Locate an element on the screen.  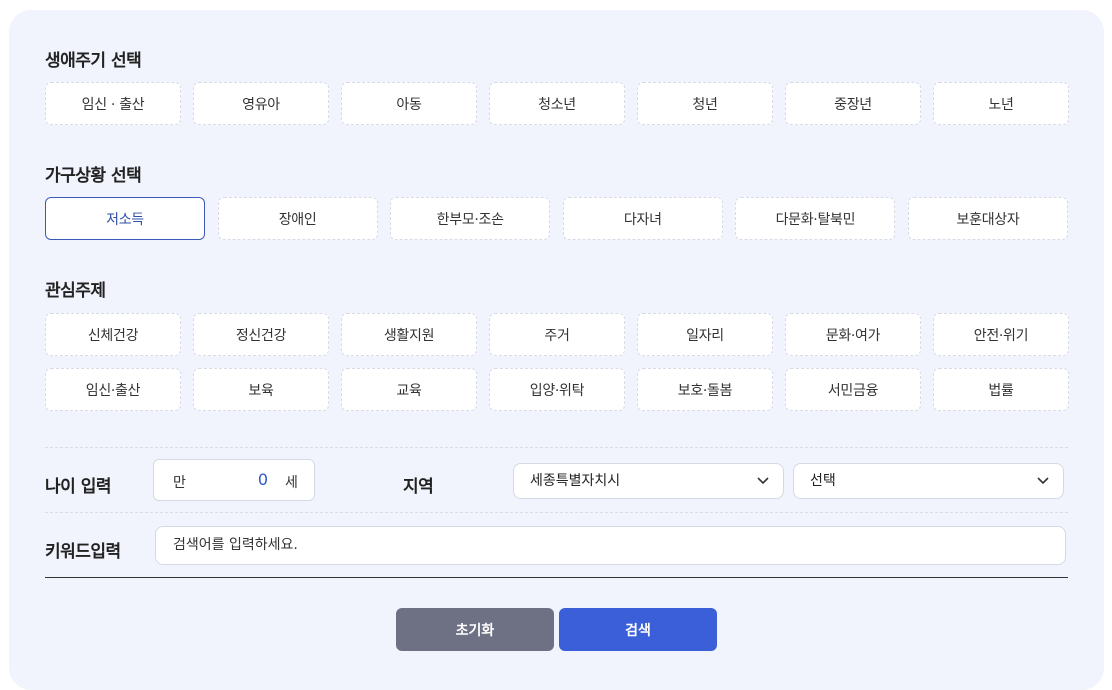
interest-option: 입양·위탁 is located at coordinates (557, 389).